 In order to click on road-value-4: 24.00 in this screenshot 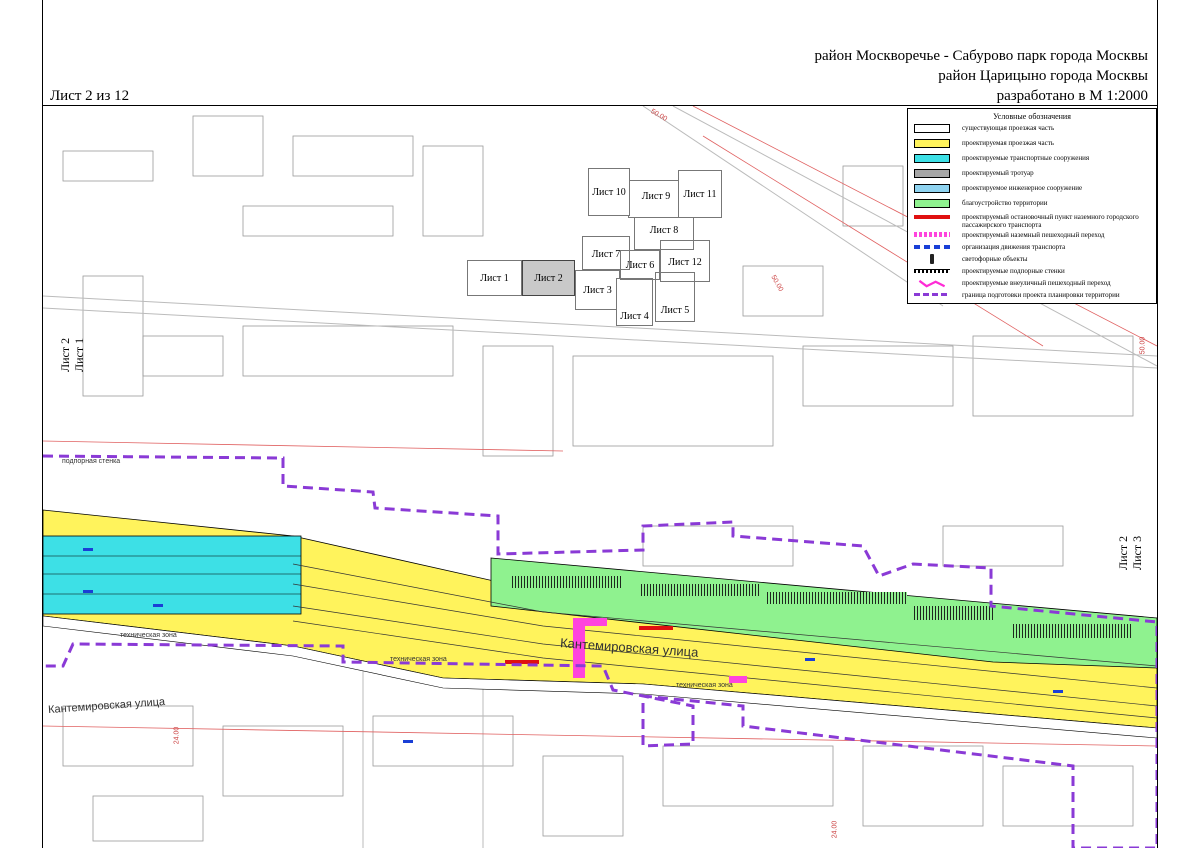, I will do `click(177, 735)`.